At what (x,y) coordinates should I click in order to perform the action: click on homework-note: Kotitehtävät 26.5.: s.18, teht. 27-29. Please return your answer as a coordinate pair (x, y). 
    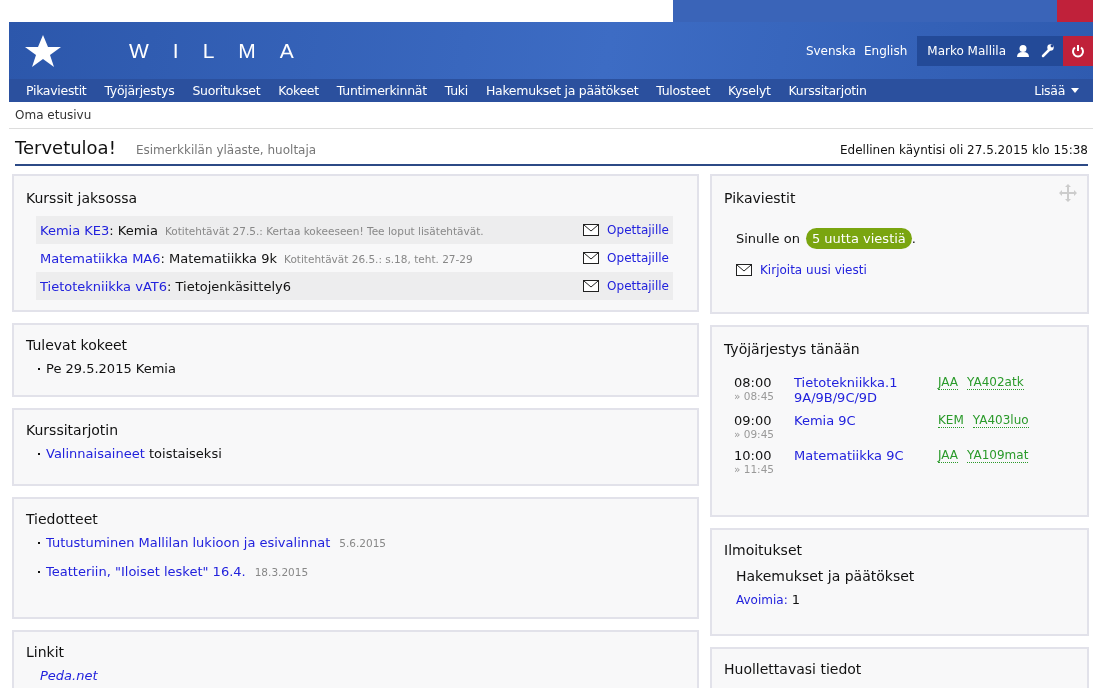
    Looking at the image, I should click on (378, 258).